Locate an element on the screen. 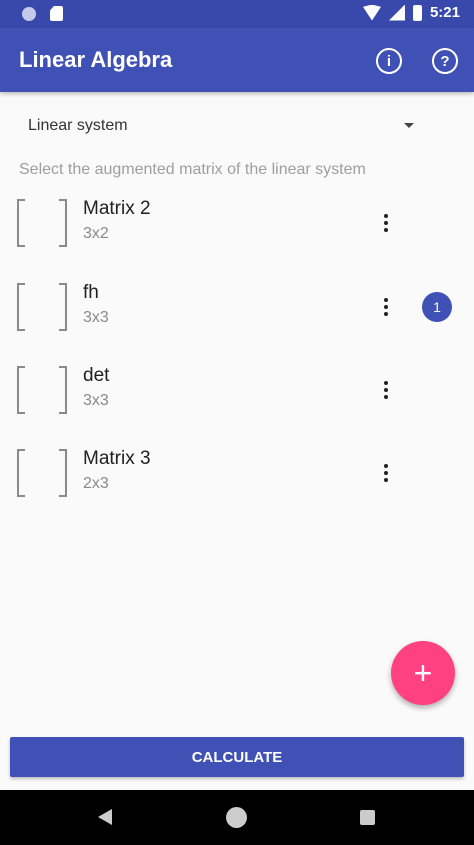  battery-icon is located at coordinates (417, 12).